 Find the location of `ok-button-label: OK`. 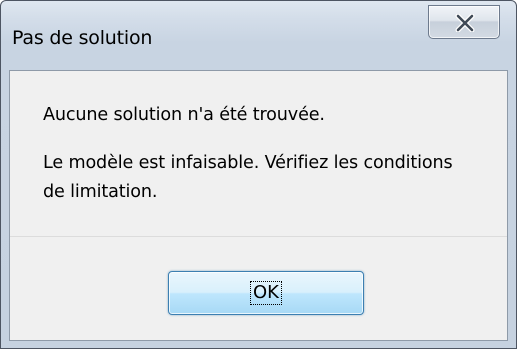

ok-button-label: OK is located at coordinates (266, 293).